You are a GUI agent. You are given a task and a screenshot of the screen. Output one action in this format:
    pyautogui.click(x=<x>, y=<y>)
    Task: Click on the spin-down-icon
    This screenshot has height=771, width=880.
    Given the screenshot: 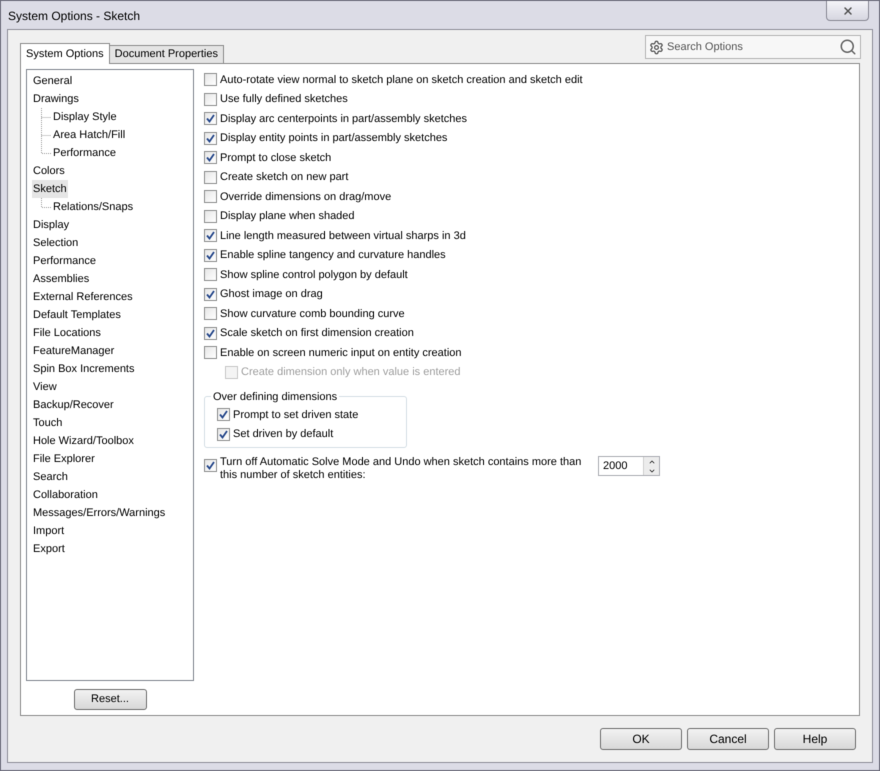 What is the action you would take?
    pyautogui.click(x=651, y=470)
    